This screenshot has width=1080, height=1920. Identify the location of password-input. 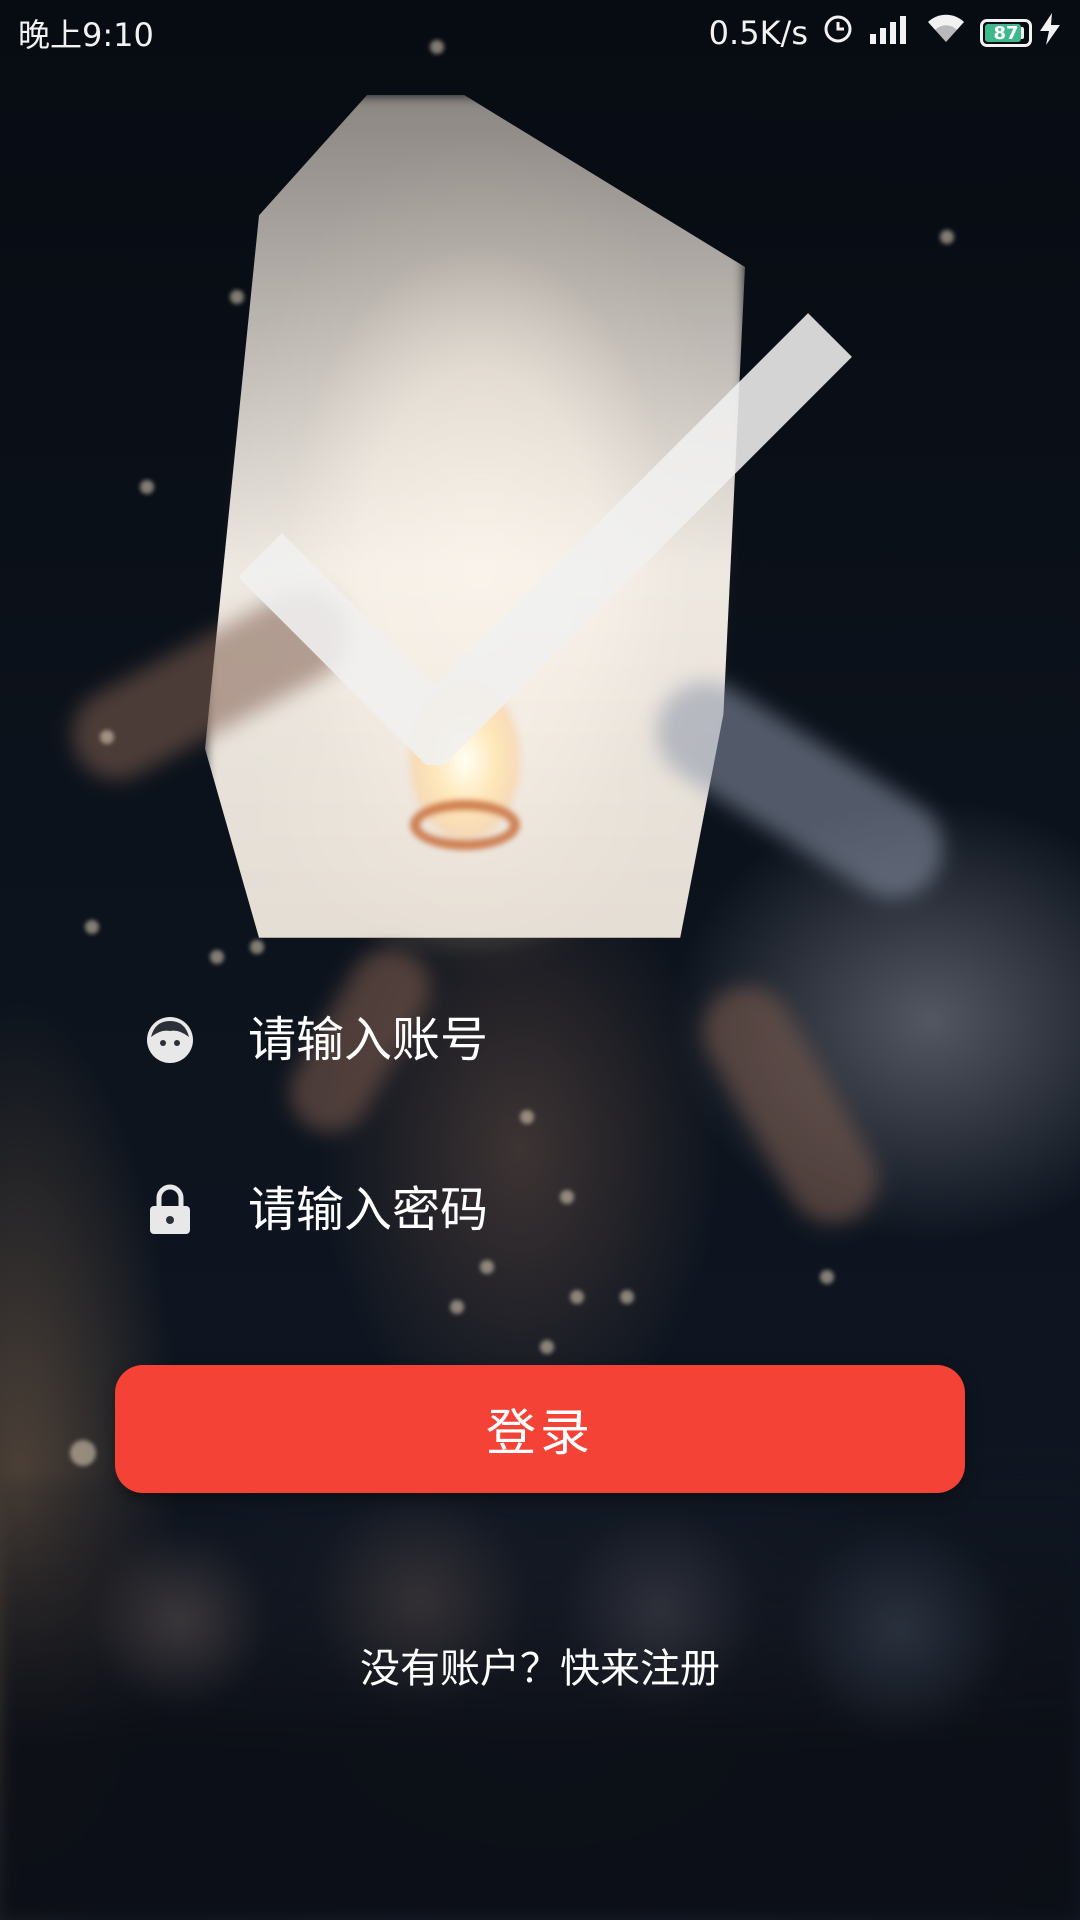
(548, 1210).